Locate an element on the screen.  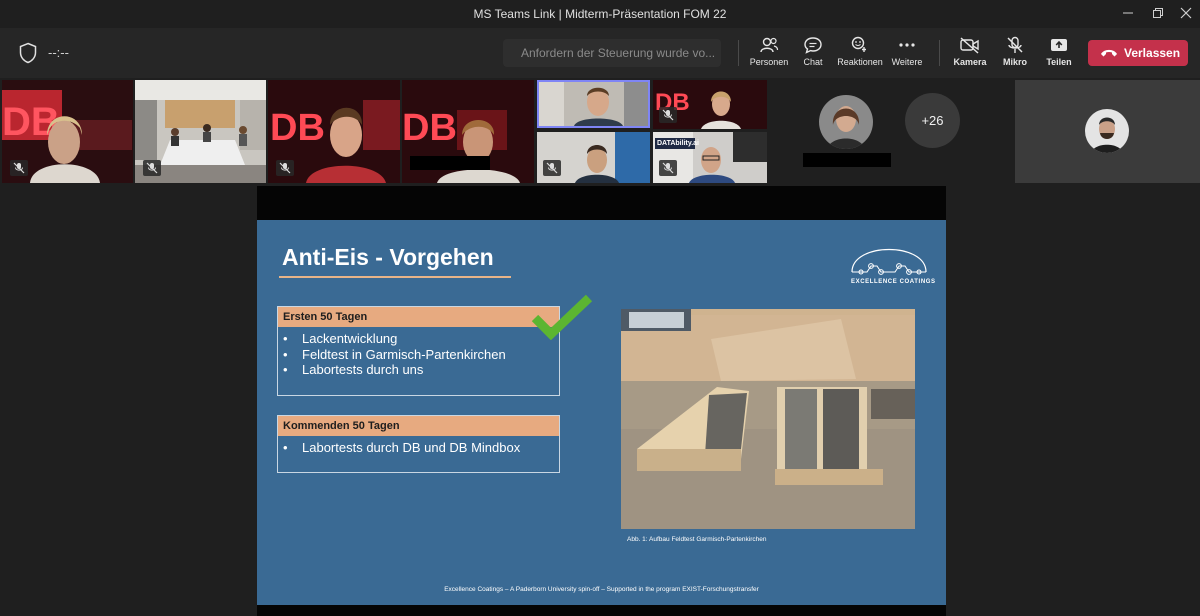
list-item: Lackentwicklung is located at coordinates (421, 339).